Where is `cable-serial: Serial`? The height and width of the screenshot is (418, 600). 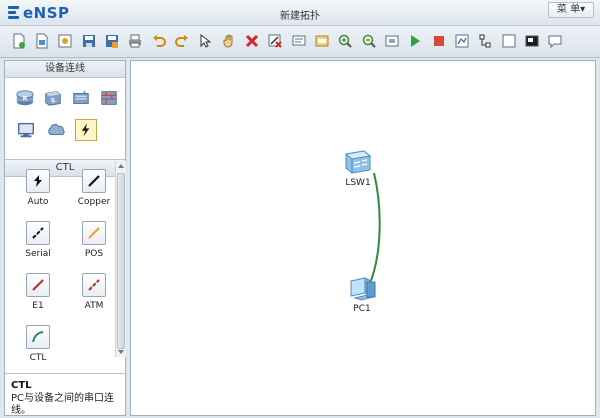
cable-serial: Serial is located at coordinates (38, 247).